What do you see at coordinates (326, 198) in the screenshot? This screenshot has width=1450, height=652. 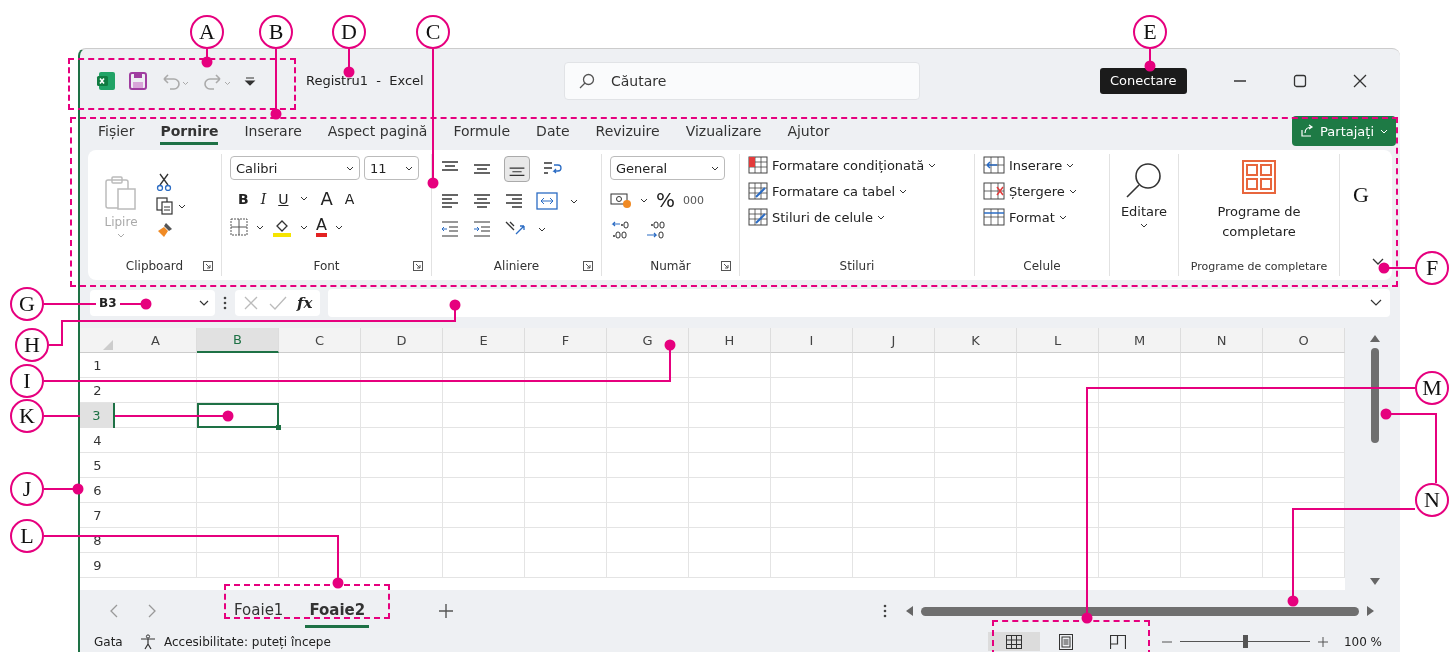 I see `grow-font-button: A` at bounding box center [326, 198].